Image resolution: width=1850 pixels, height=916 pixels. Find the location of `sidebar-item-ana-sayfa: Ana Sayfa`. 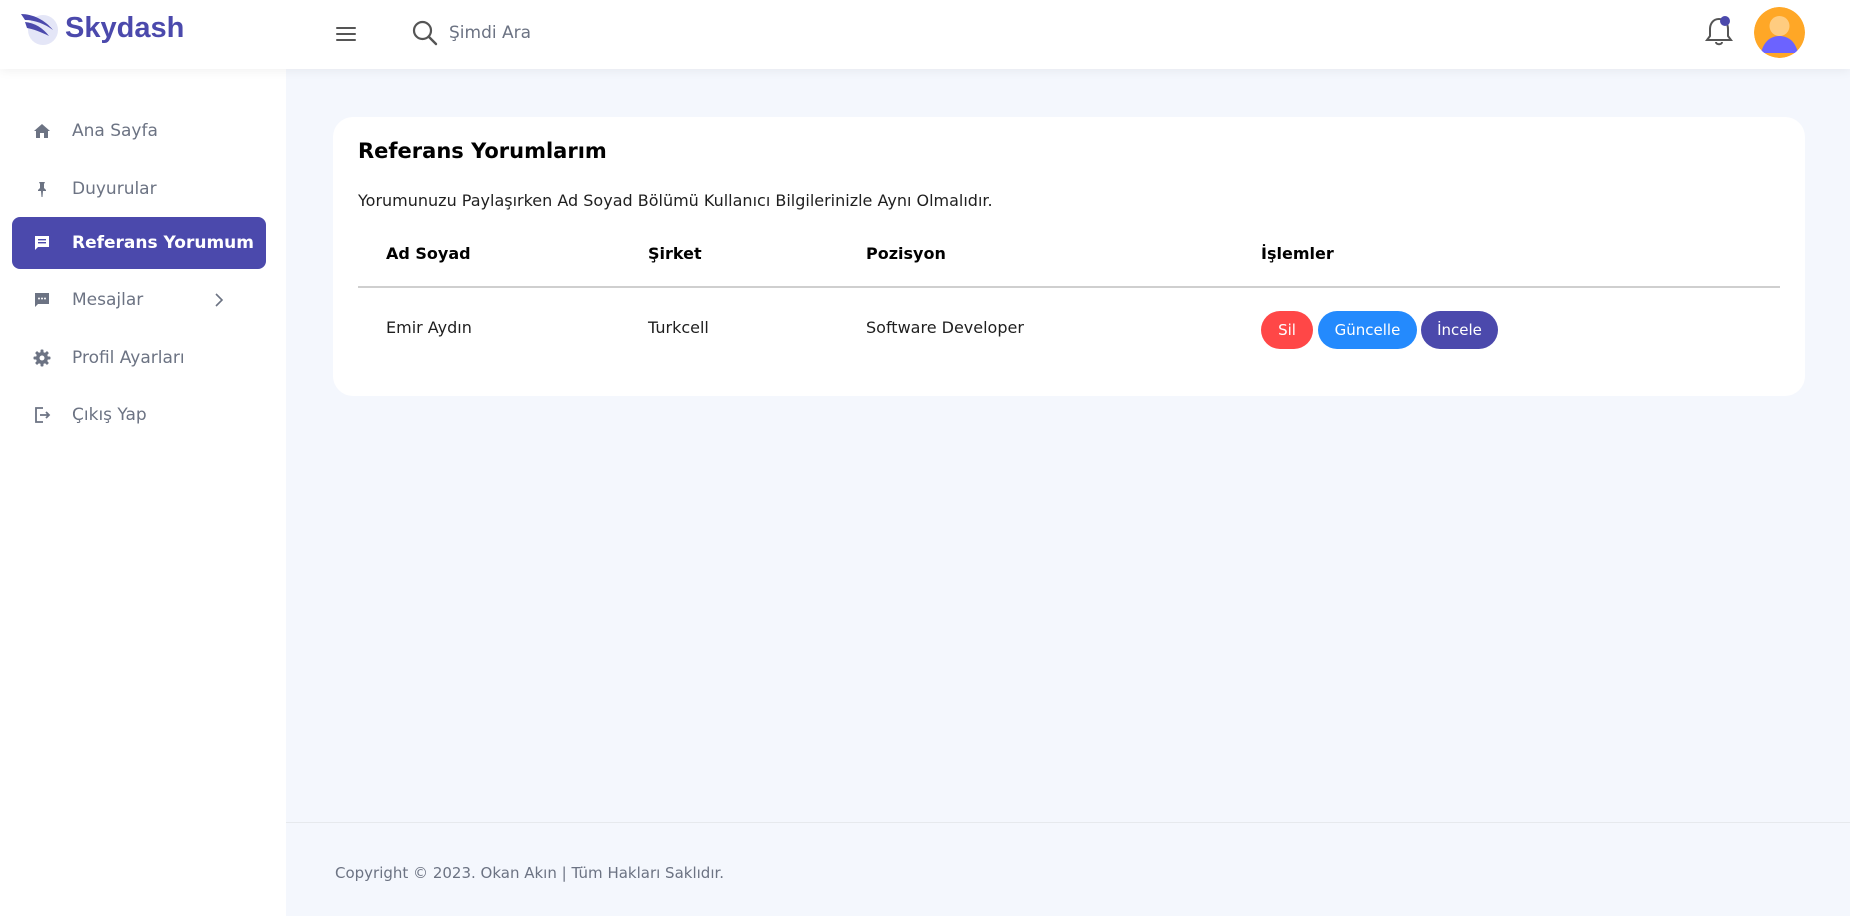

sidebar-item-ana-sayfa: Ana Sayfa is located at coordinates (139, 131).